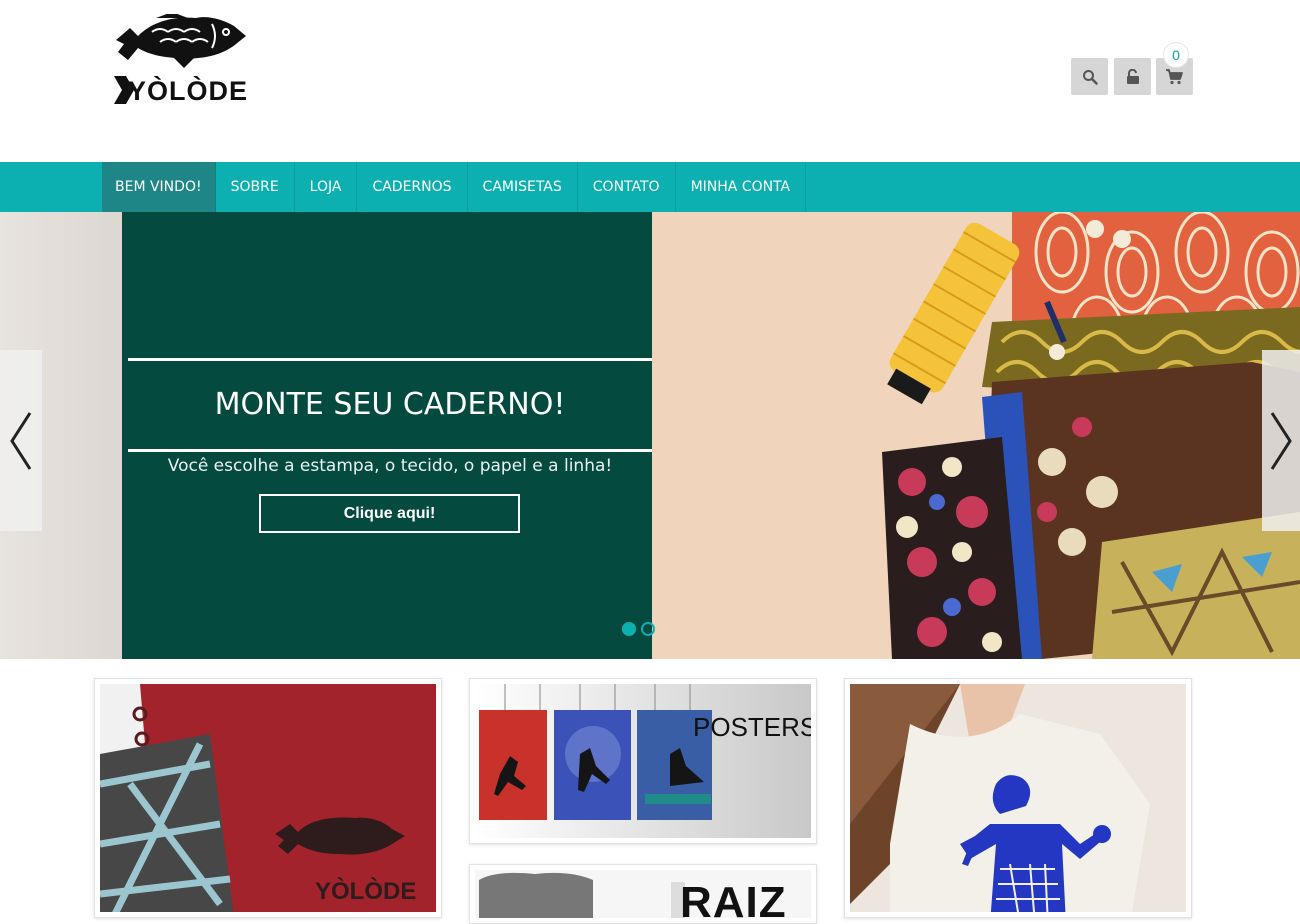  I want to click on chevron-right-icon, so click(1281, 440).